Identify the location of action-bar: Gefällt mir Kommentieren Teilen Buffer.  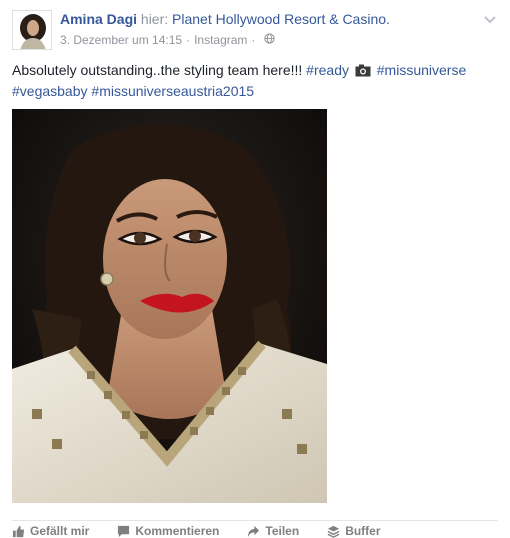
(255, 529).